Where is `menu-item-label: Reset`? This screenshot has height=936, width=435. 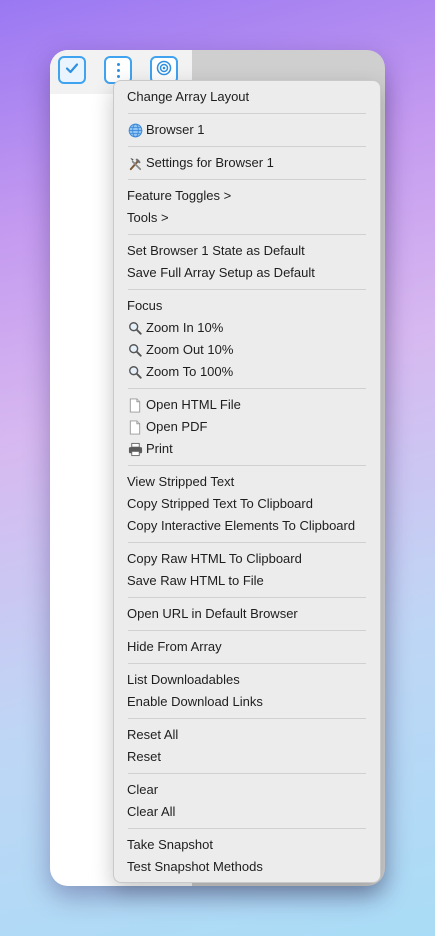 menu-item-label: Reset is located at coordinates (144, 756).